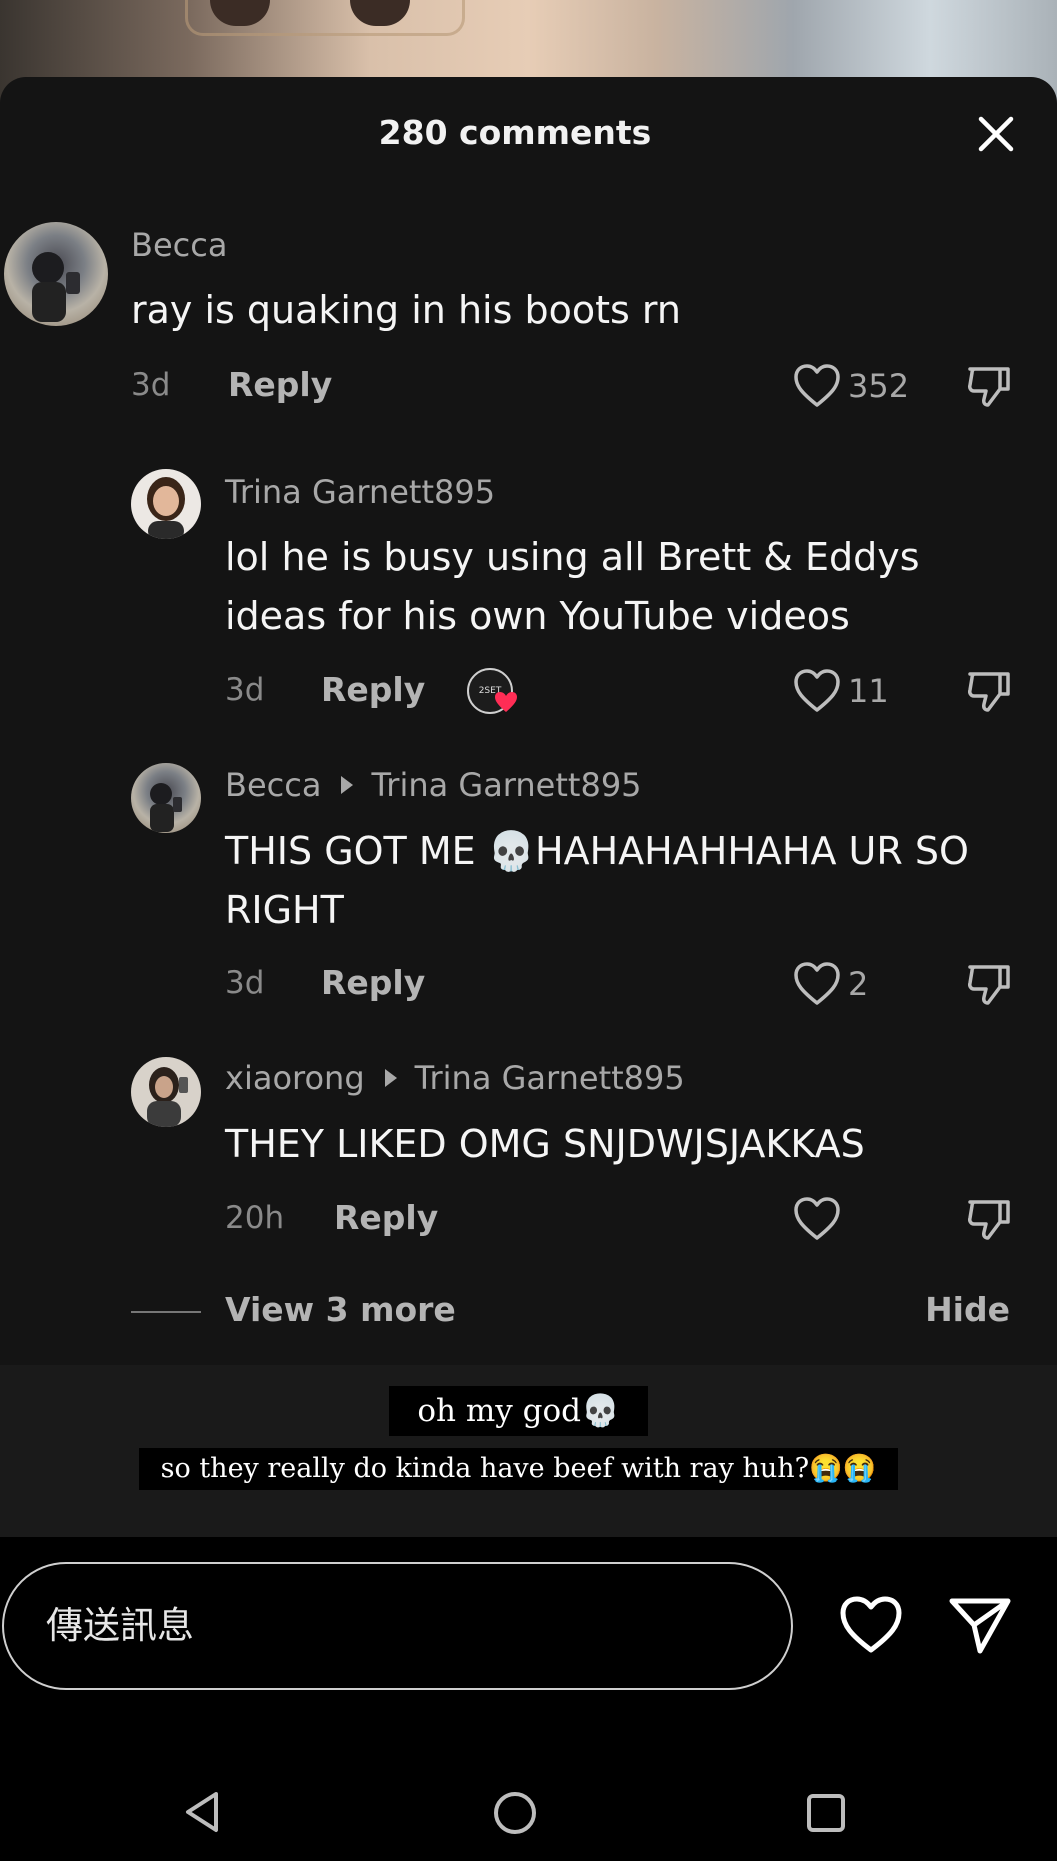  Describe the element at coordinates (868, 691) in the screenshot. I see `like-count: 11` at that location.